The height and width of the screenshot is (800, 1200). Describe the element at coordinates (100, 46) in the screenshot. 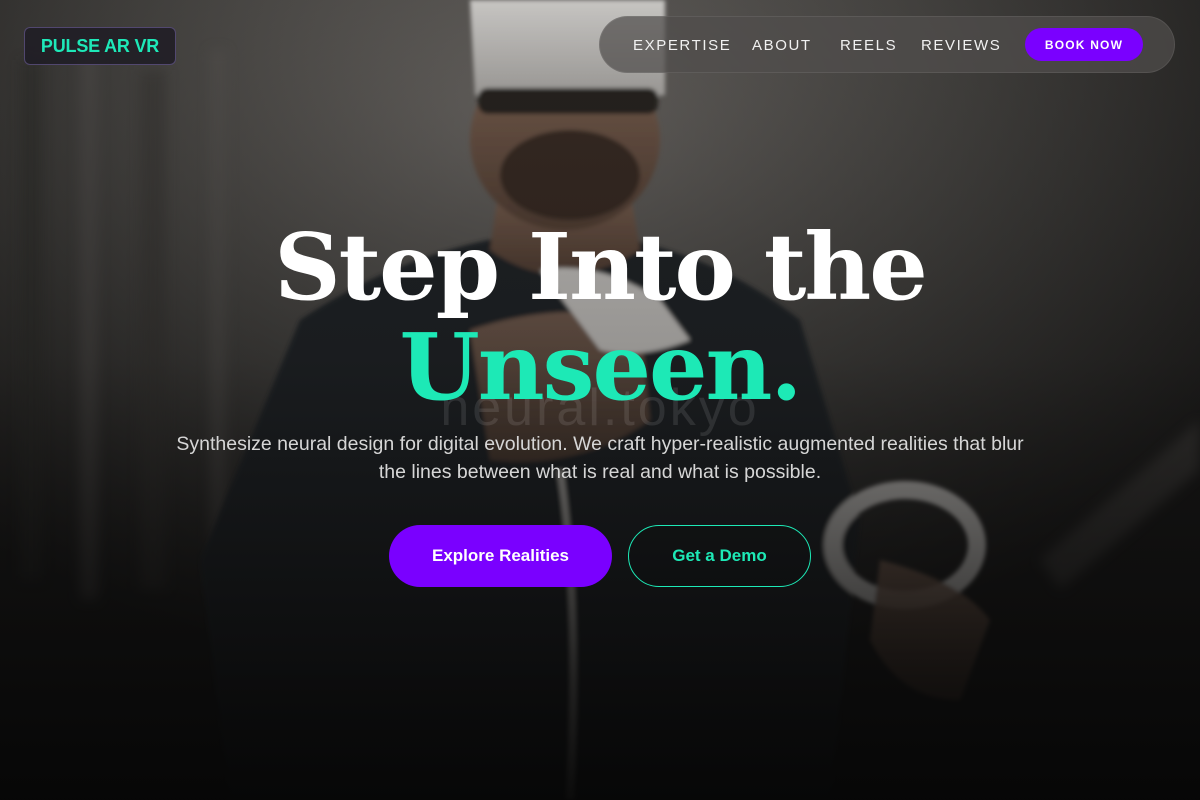

I see `brand-logo: PULSE AR VR` at that location.